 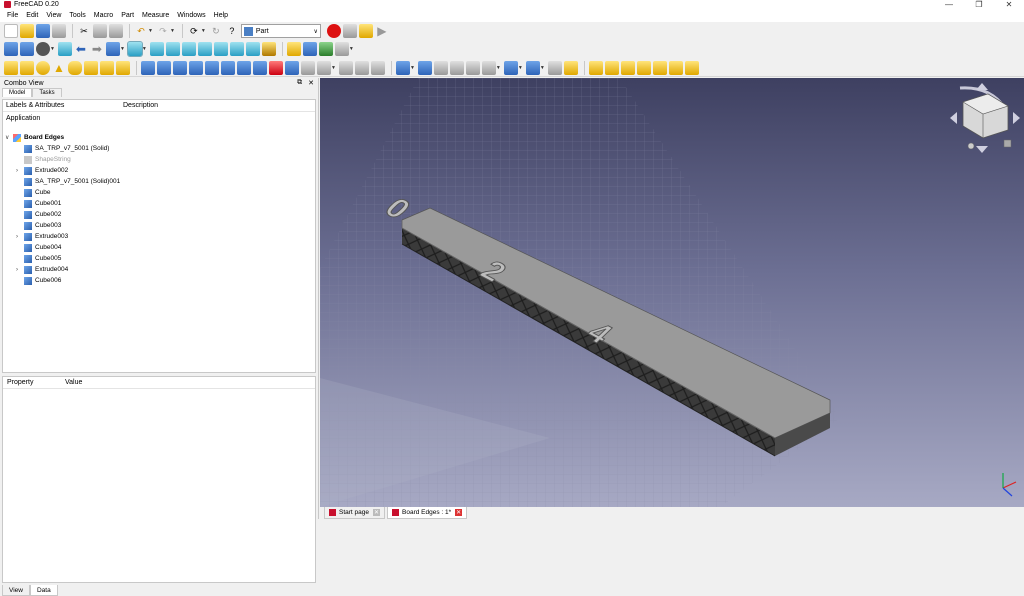 I want to click on redo-icon: ↷, so click(x=163, y=31).